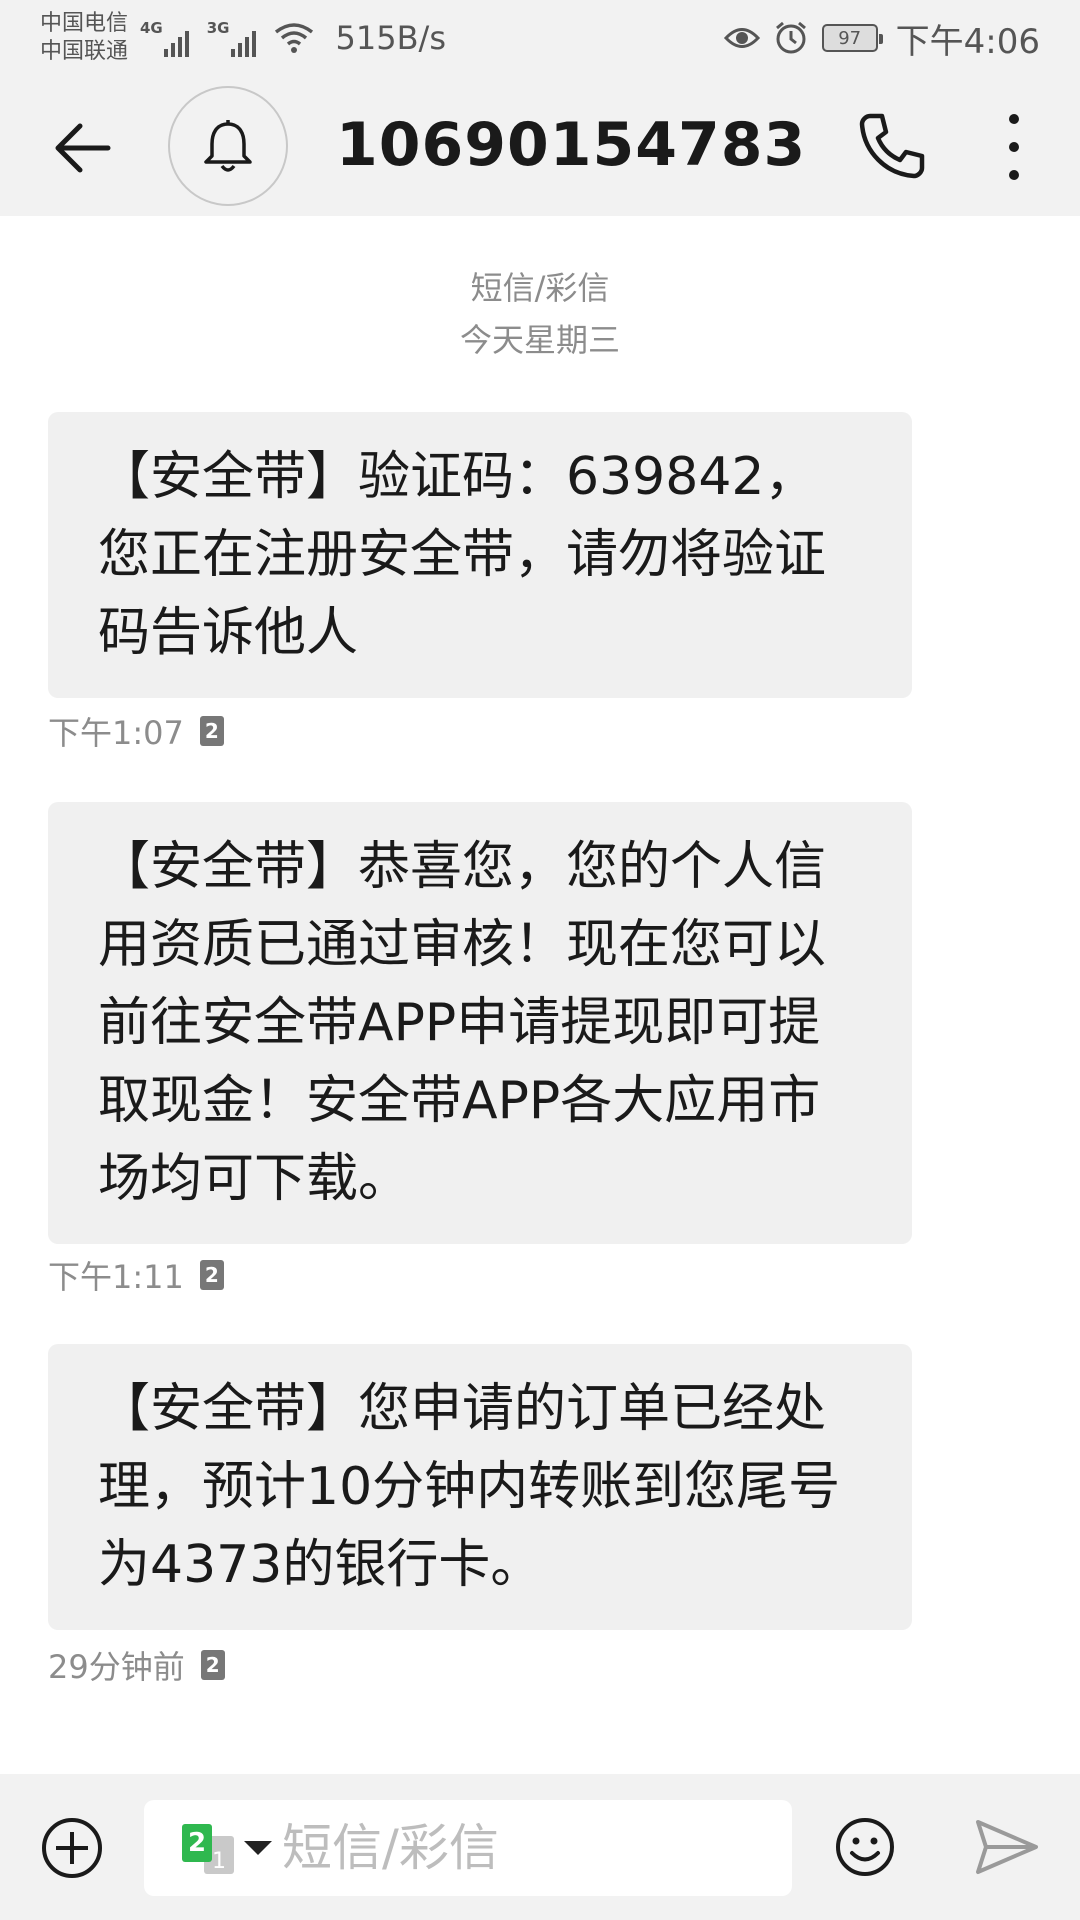  I want to click on signal-2: 3G, so click(238, 38).